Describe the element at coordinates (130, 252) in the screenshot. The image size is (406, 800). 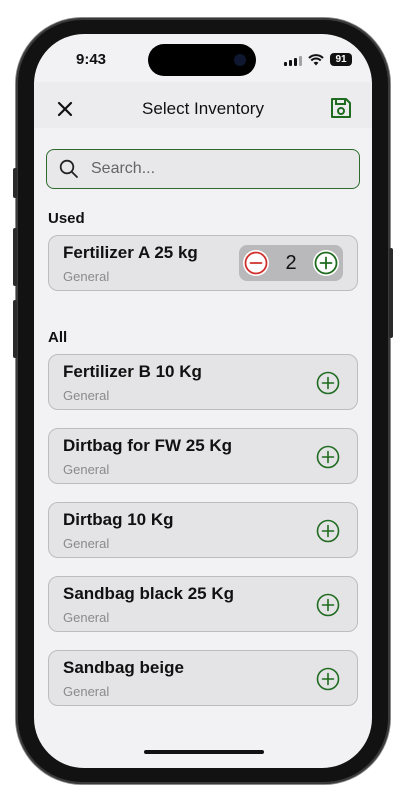
I see `item-name: Fertilizer A 25 kg` at that location.